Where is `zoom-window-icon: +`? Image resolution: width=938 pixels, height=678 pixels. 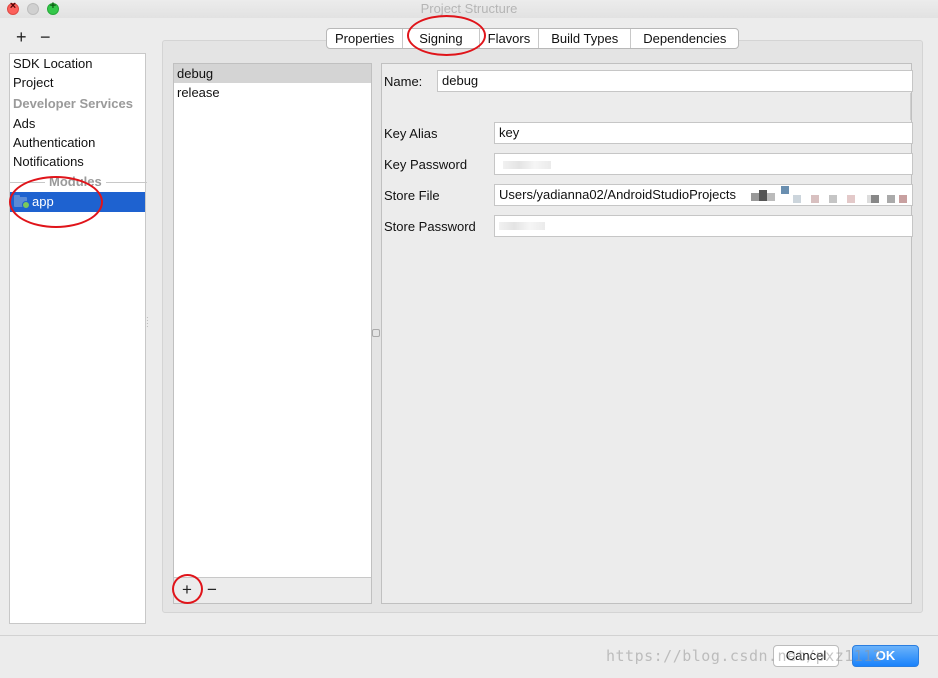 zoom-window-icon: + is located at coordinates (53, 7).